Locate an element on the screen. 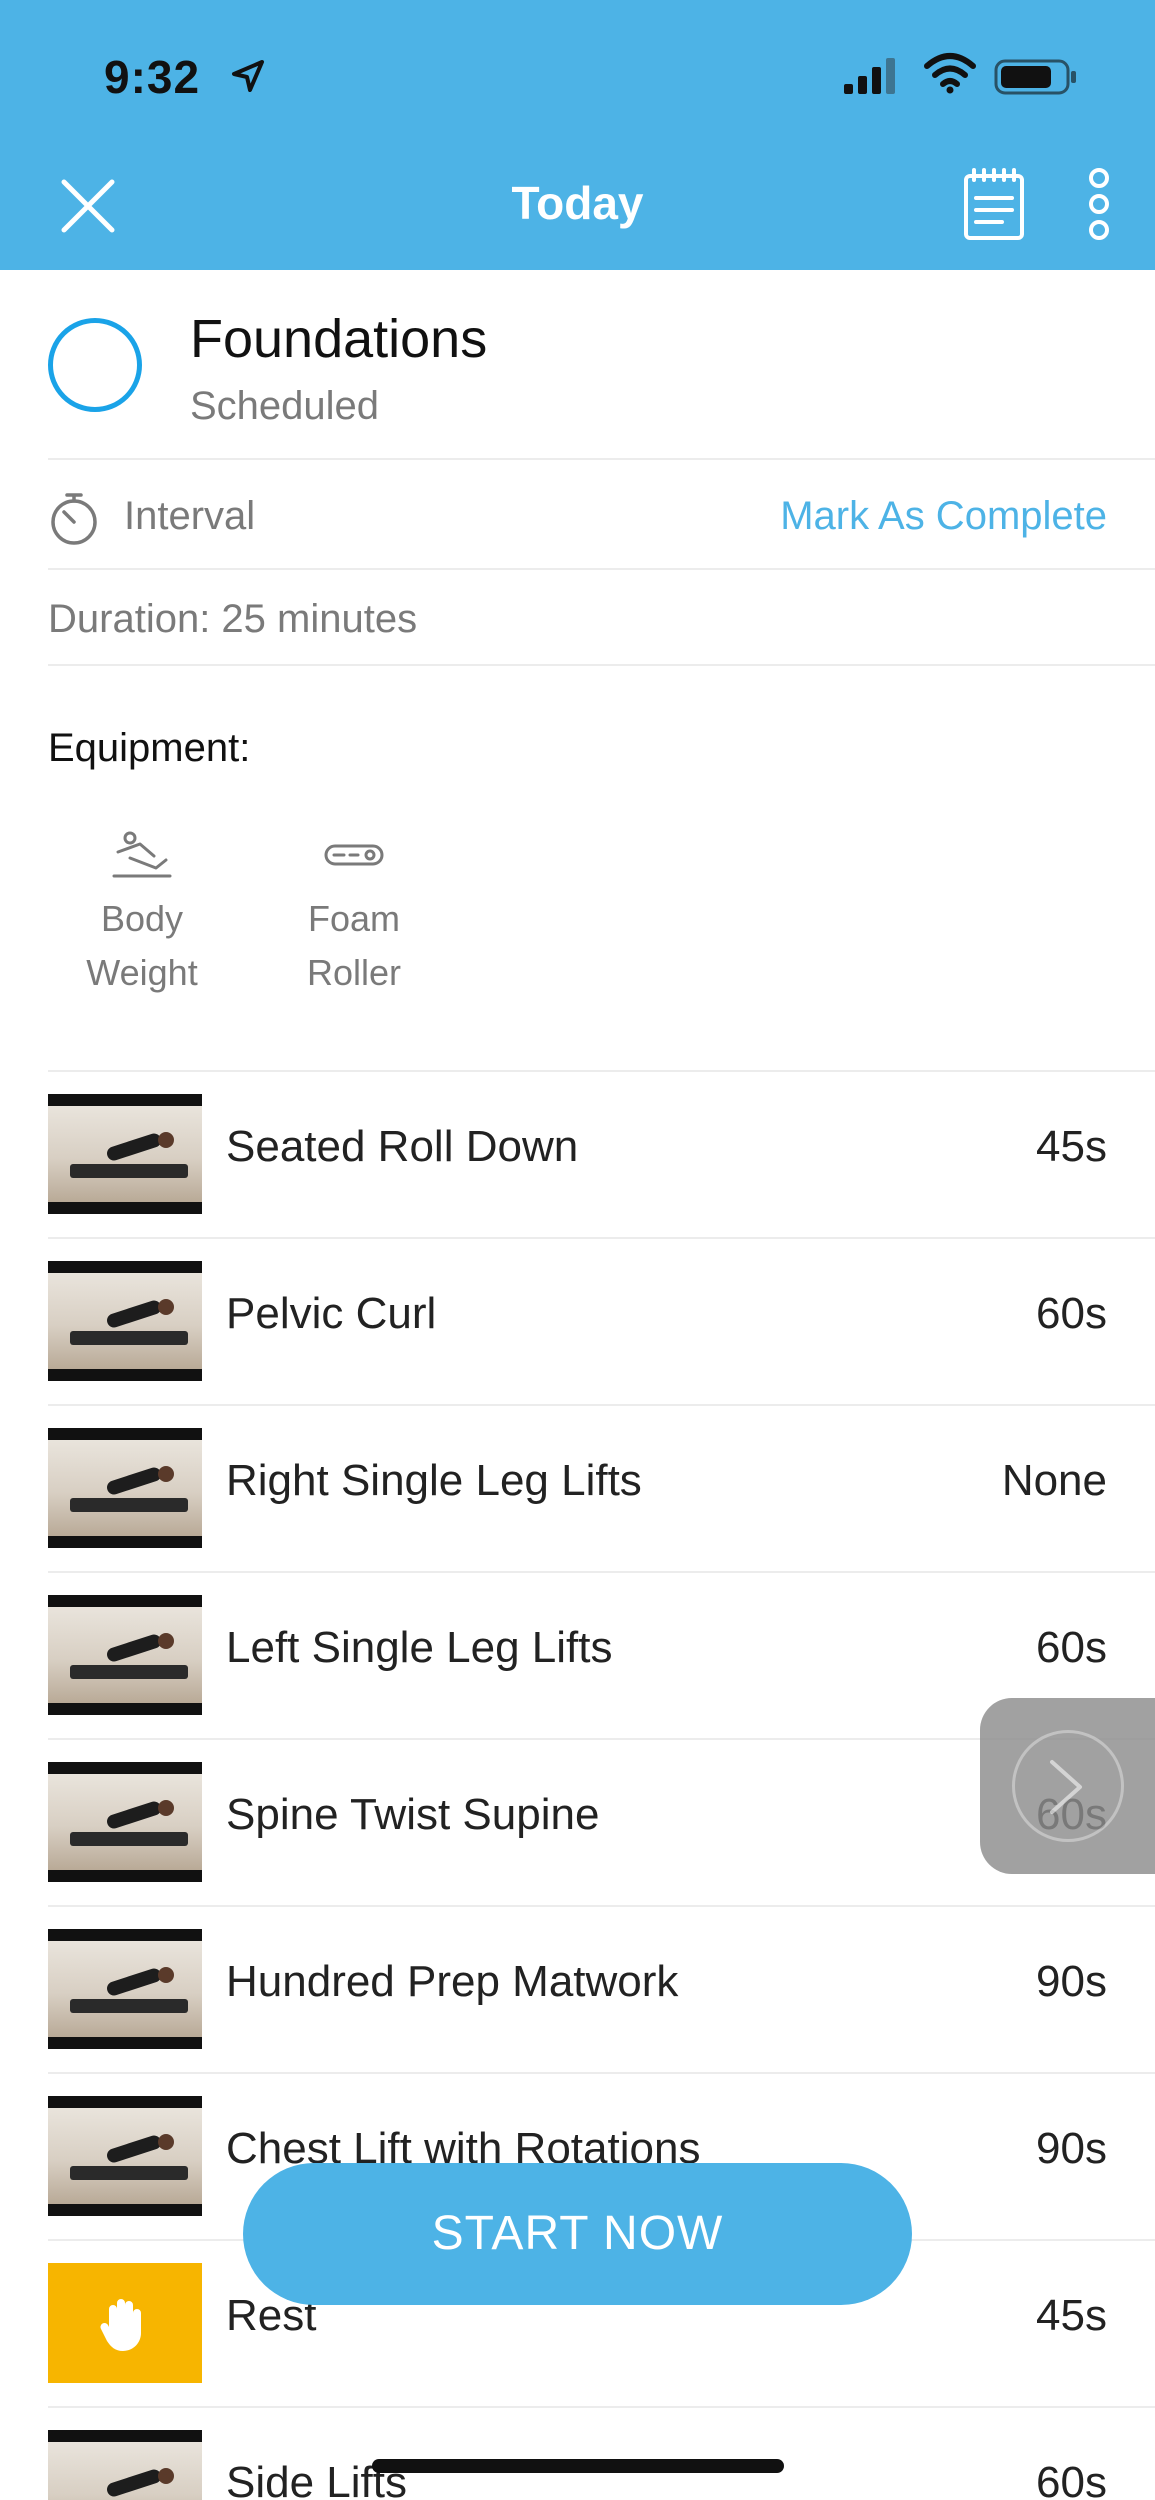  top-bar: 9:32 Today is located at coordinates (577, 135).